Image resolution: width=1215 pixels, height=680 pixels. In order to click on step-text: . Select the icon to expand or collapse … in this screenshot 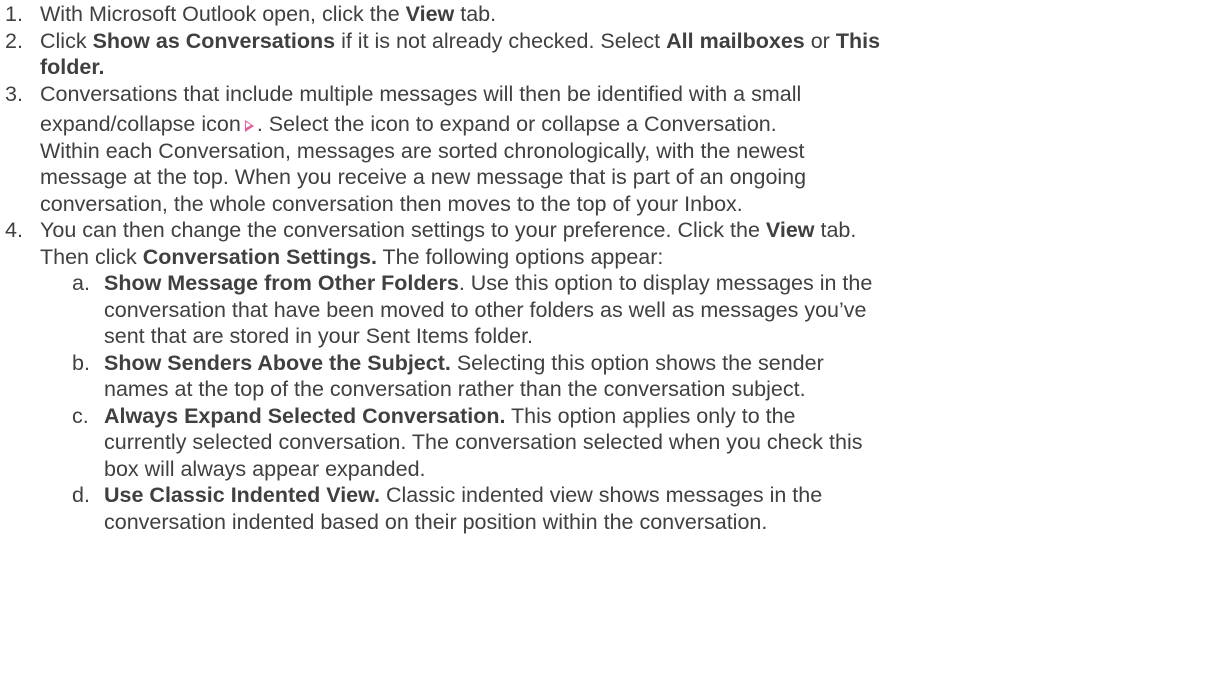, I will do `click(516, 124)`.